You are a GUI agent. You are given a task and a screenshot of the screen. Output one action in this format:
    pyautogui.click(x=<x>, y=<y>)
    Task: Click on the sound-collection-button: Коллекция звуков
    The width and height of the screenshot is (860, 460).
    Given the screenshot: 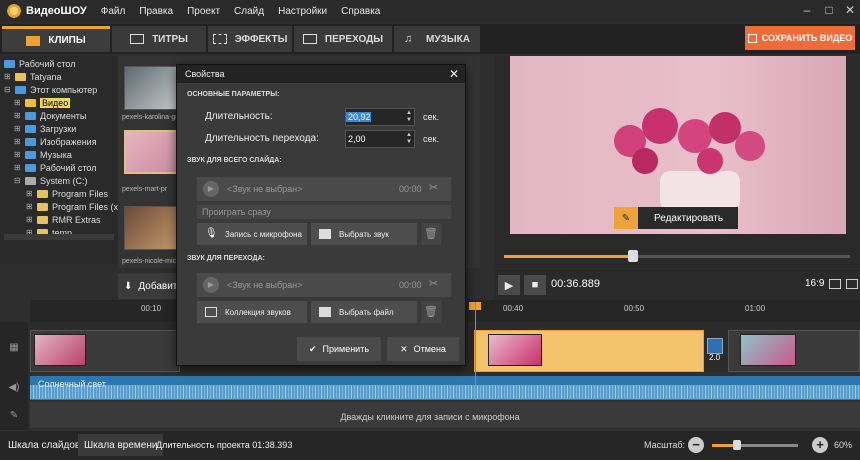 What is the action you would take?
    pyautogui.click(x=252, y=312)
    